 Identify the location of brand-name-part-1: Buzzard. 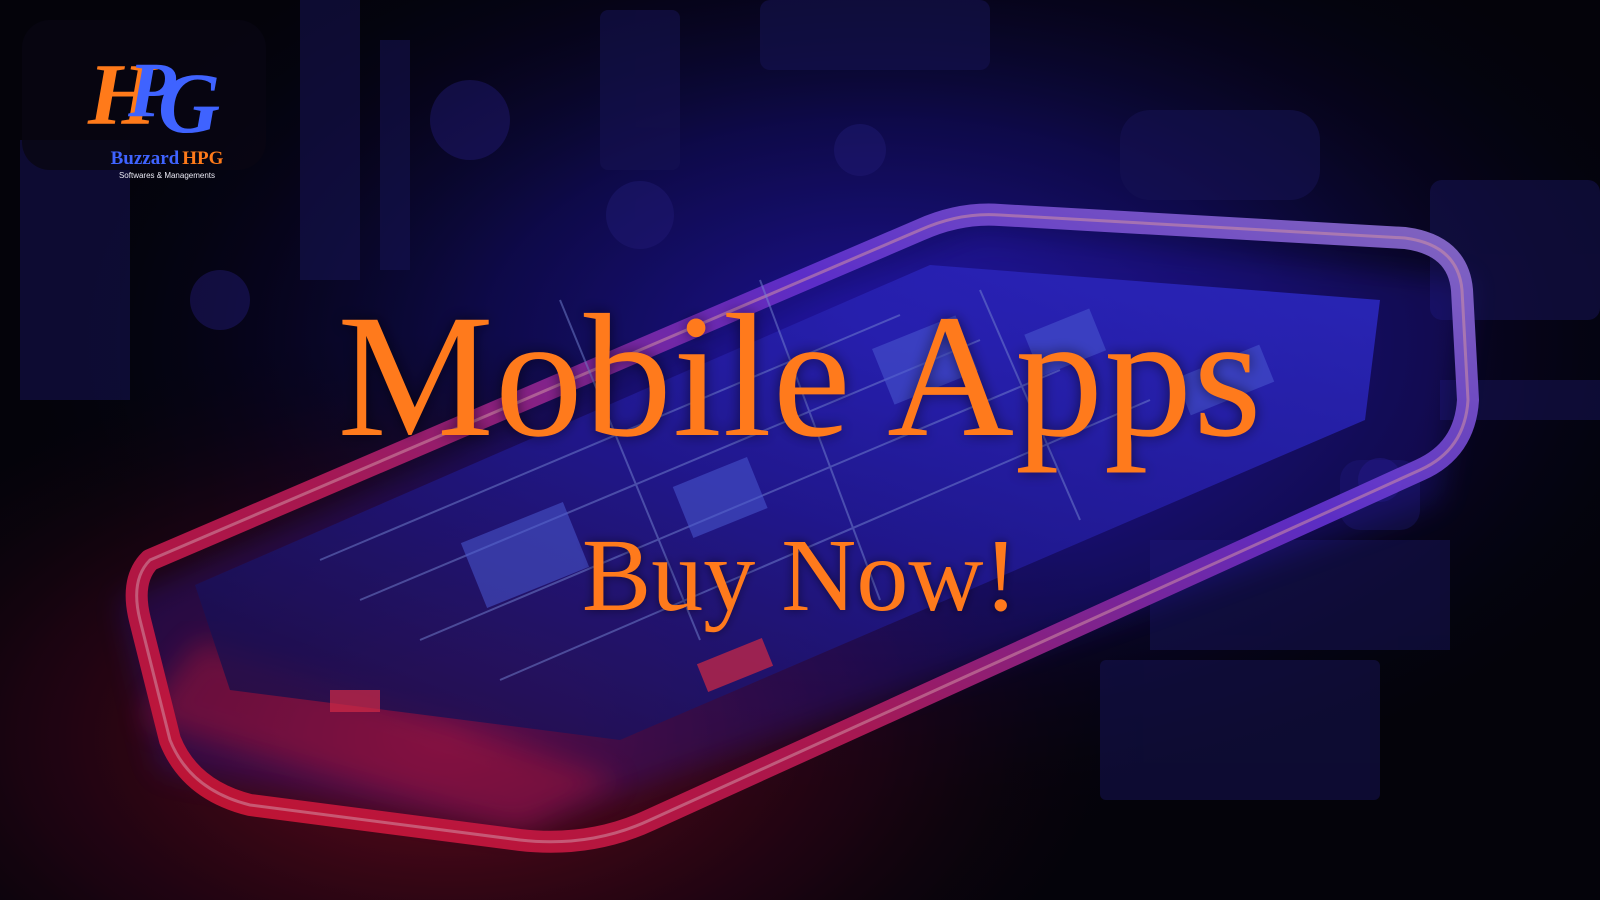
(145, 158).